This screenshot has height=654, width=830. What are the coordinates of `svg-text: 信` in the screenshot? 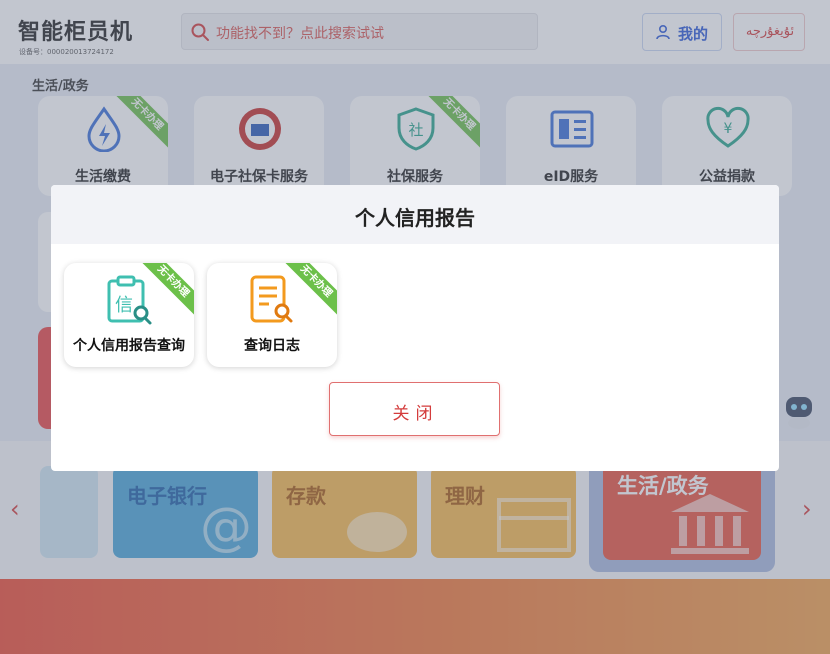 It's located at (124, 305).